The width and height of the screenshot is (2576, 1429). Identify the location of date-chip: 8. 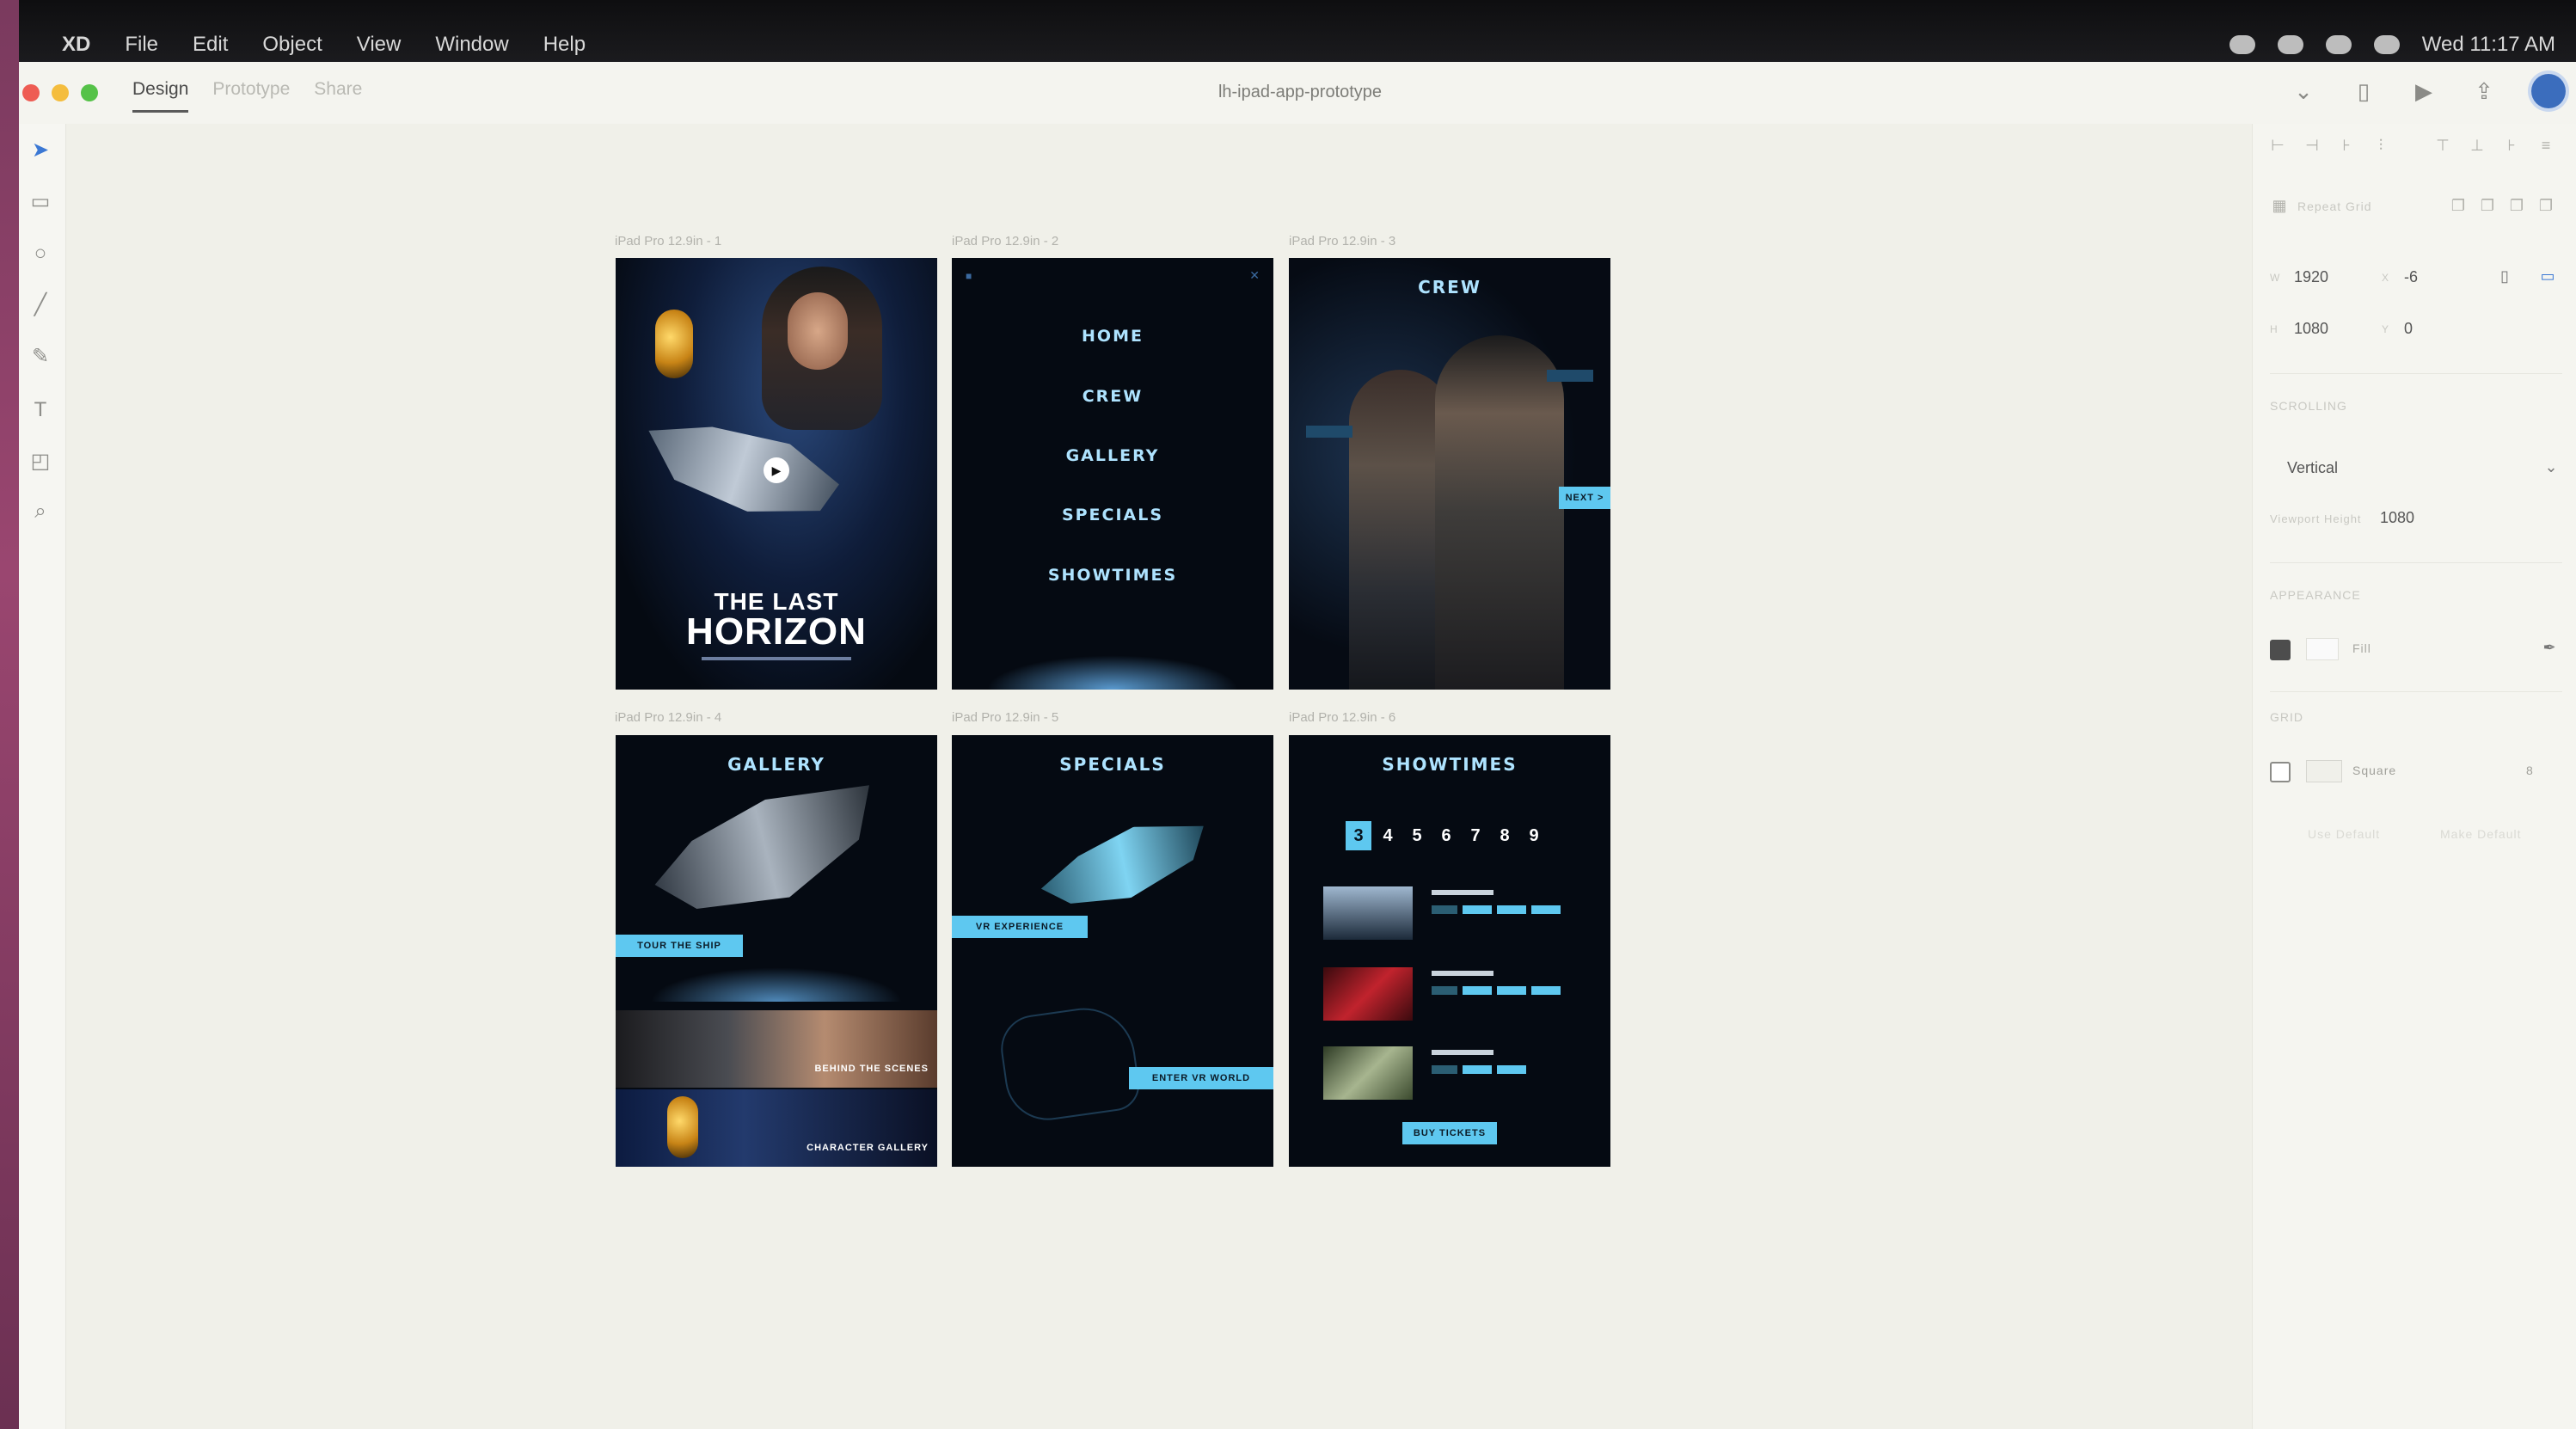
(1505, 835).